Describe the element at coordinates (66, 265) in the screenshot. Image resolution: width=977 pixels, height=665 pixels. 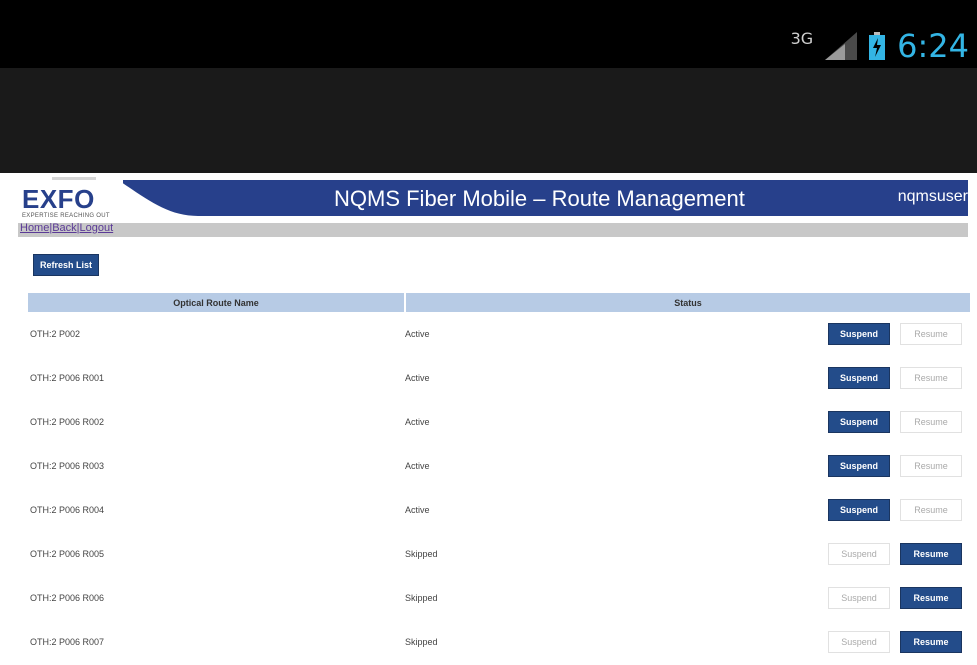
I see `refresh-list-button: Refresh List` at that location.